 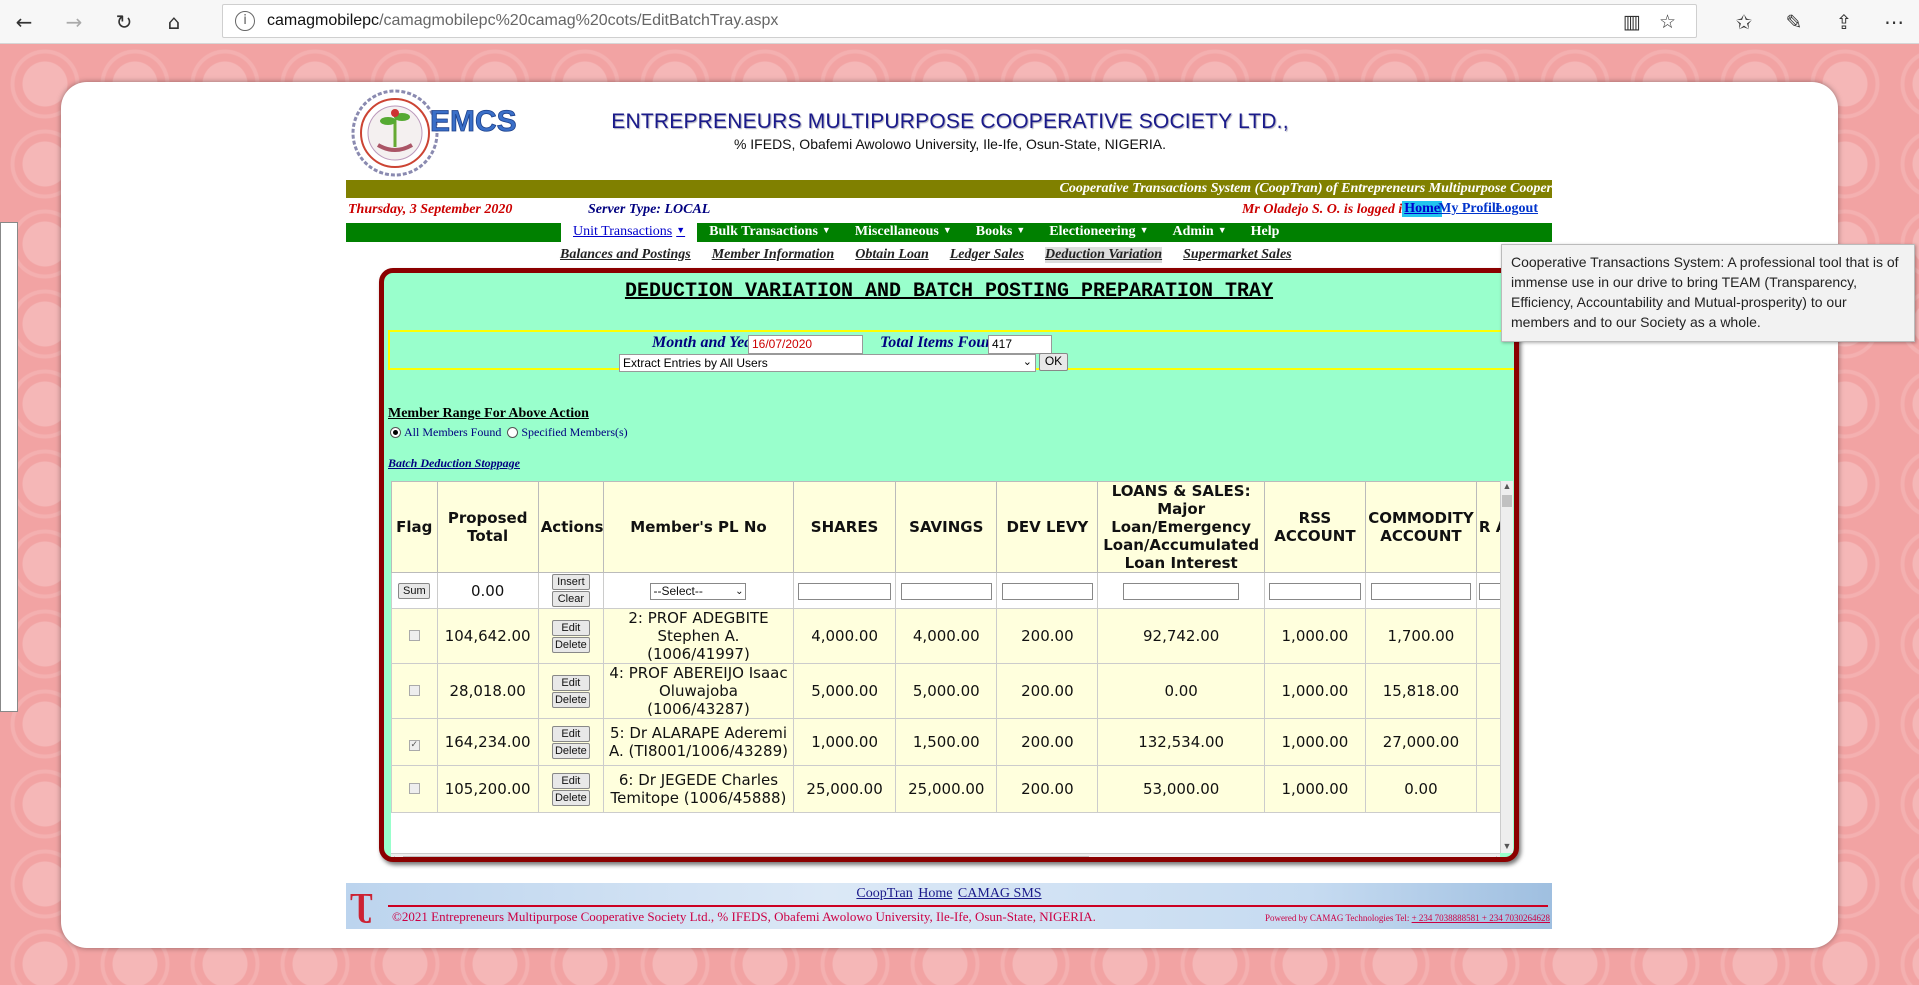 I want to click on emcs-logo: EMCS, so click(x=445, y=133).